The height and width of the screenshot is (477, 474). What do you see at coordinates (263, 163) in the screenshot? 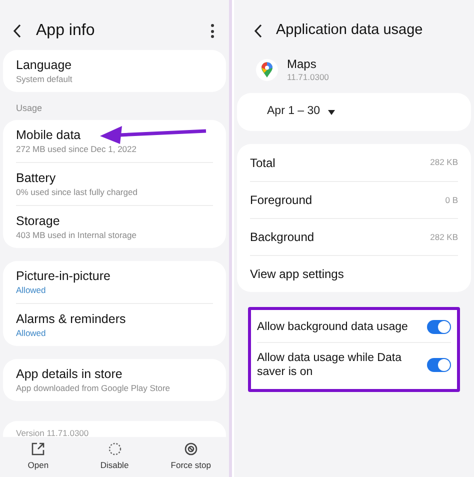
I see `usage-label: Total` at bounding box center [263, 163].